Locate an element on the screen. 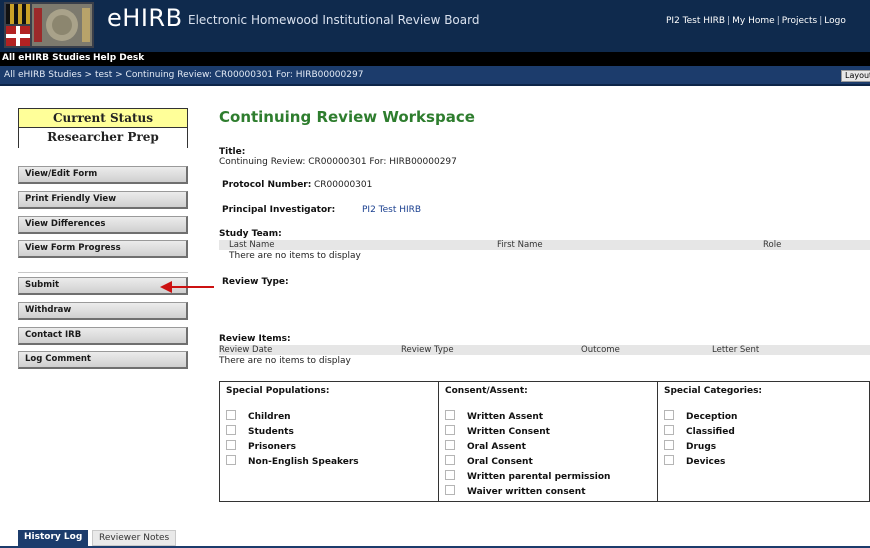 The width and height of the screenshot is (870, 548). checkbox-label: Oral Assent is located at coordinates (496, 447).